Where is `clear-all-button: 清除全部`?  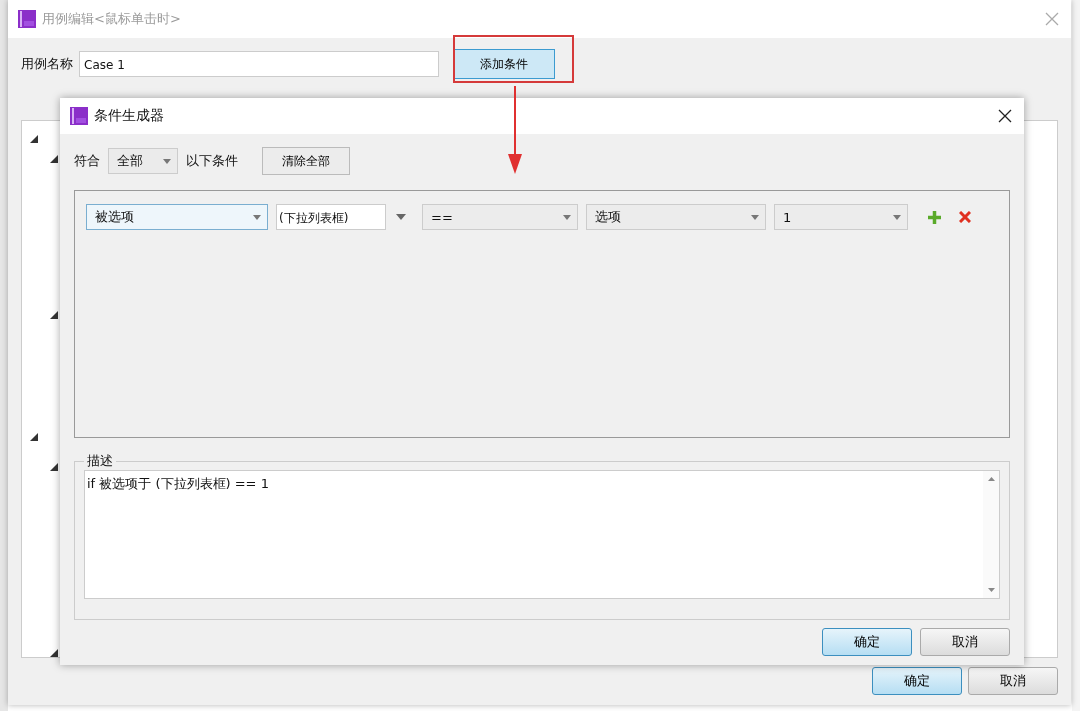 clear-all-button: 清除全部 is located at coordinates (306, 161).